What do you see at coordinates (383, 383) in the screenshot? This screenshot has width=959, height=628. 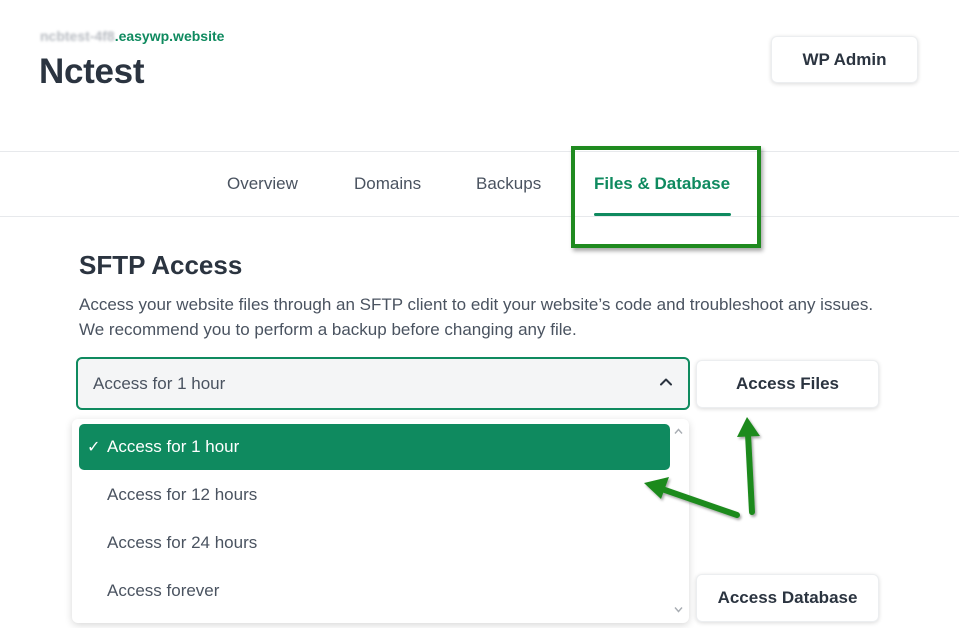 I see `access-duration-select: Access for 1 hour` at bounding box center [383, 383].